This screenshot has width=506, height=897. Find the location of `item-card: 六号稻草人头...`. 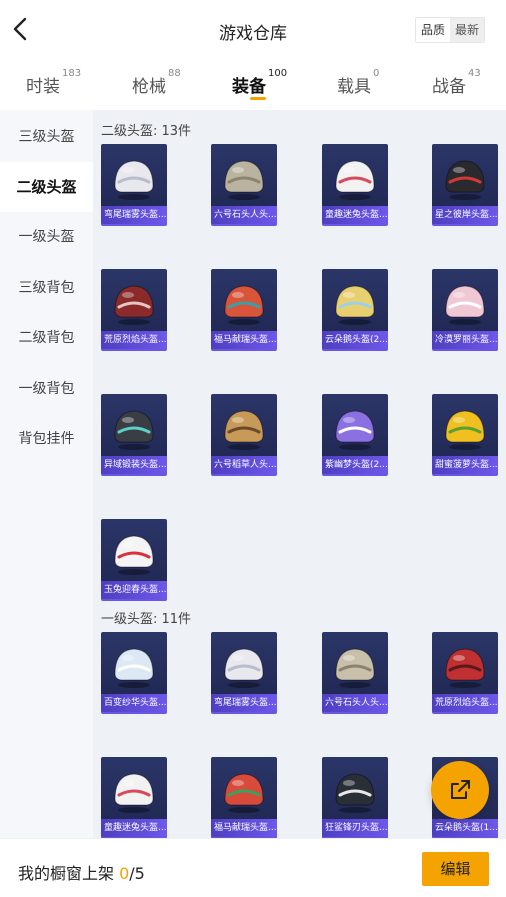

item-card: 六号稻草人头... is located at coordinates (244, 434).